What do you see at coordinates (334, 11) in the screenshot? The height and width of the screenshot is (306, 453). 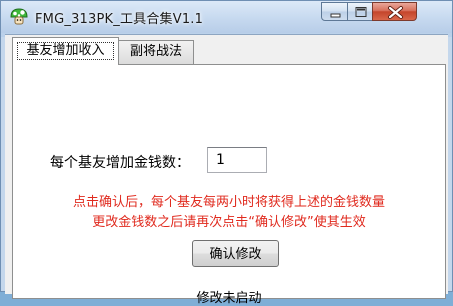 I see `minimize-button` at bounding box center [334, 11].